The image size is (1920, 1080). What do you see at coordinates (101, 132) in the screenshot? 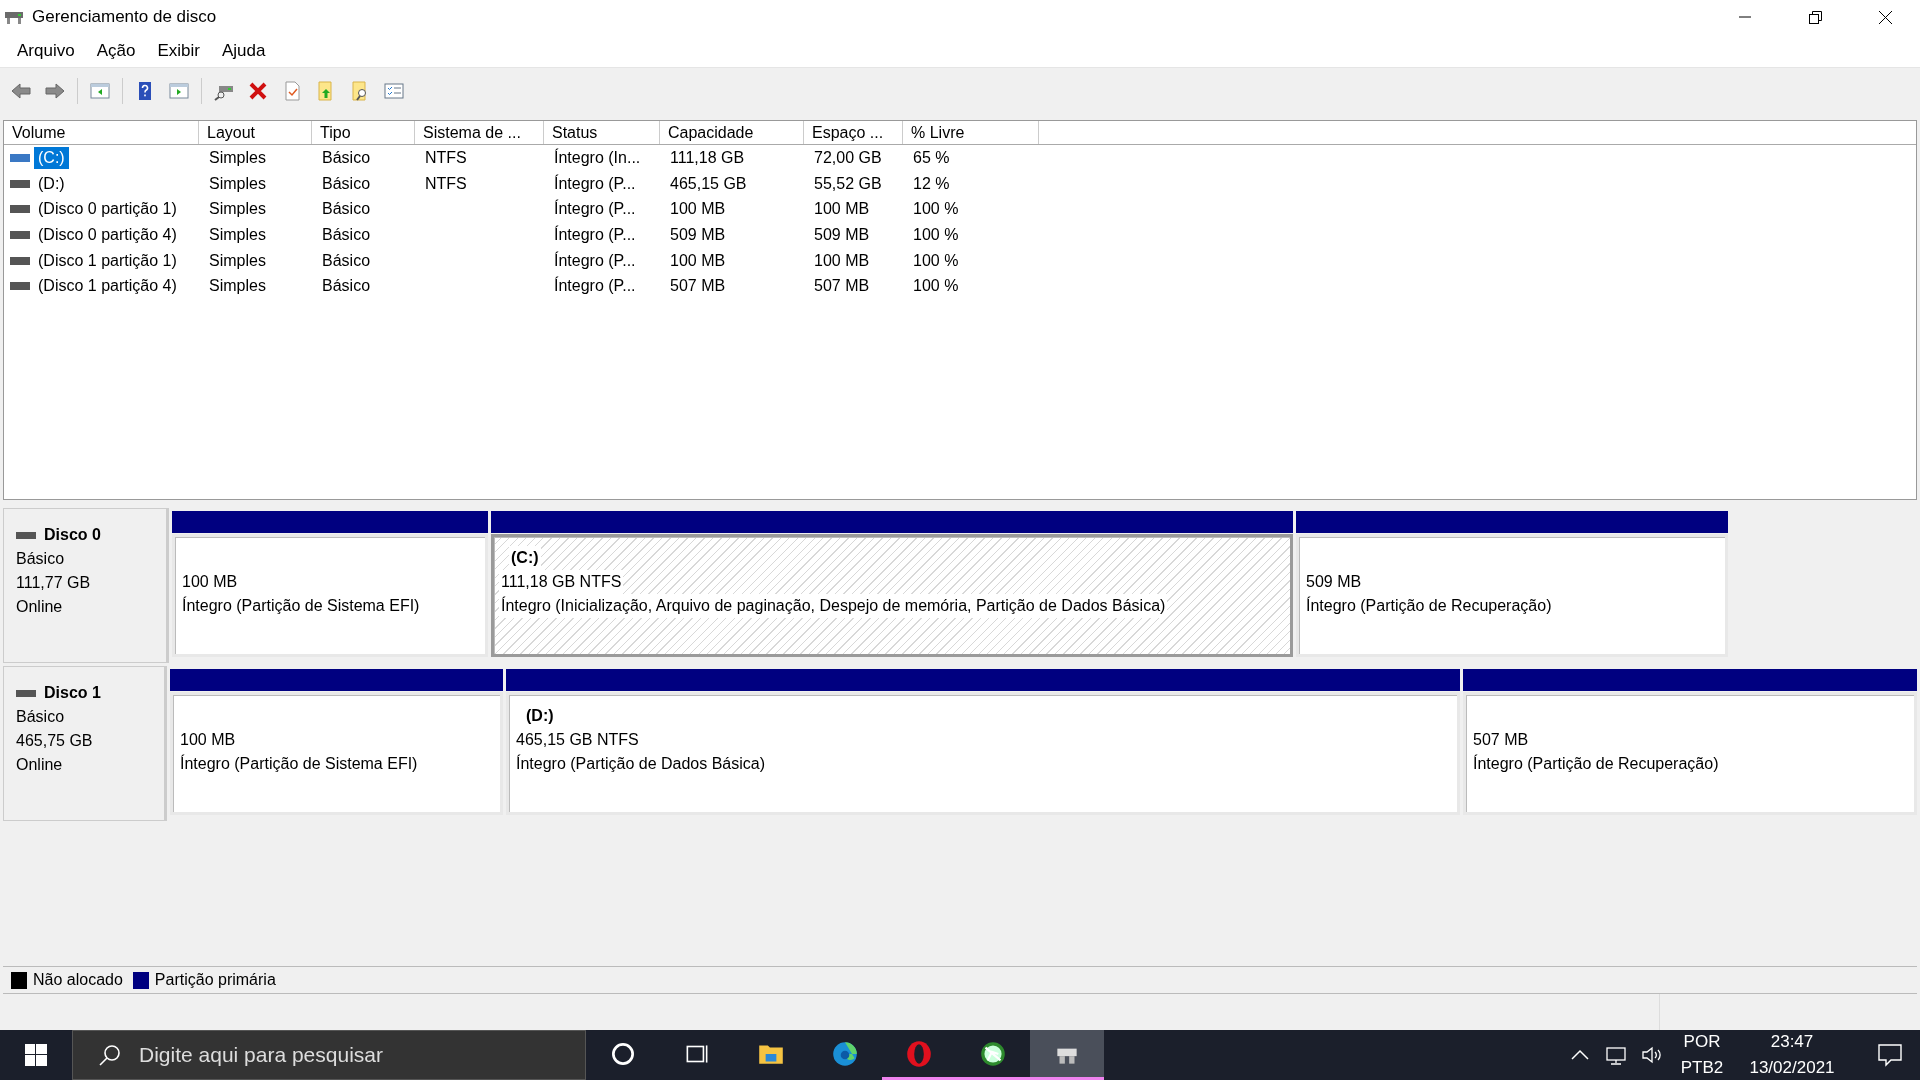
I see `column-header: Volume` at bounding box center [101, 132].